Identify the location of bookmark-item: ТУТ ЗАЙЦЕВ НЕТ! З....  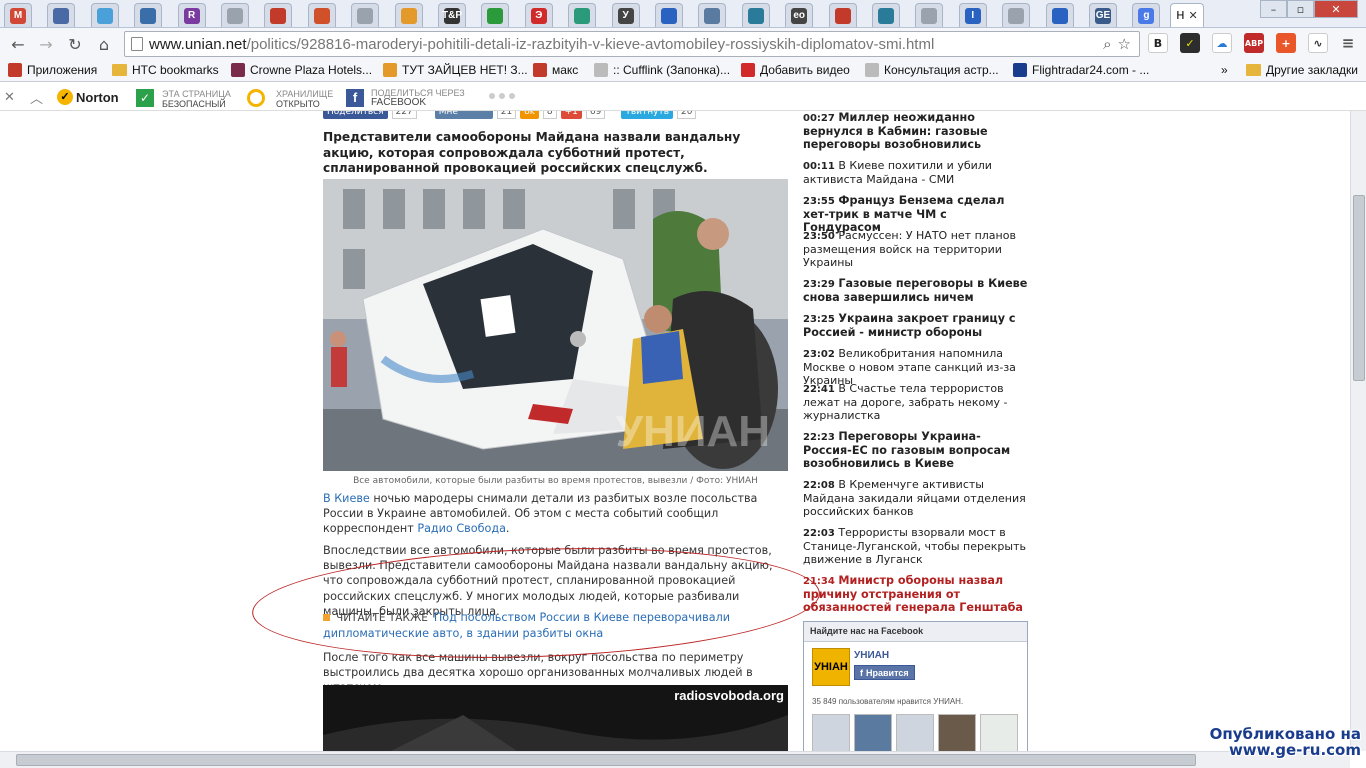
(455, 70).